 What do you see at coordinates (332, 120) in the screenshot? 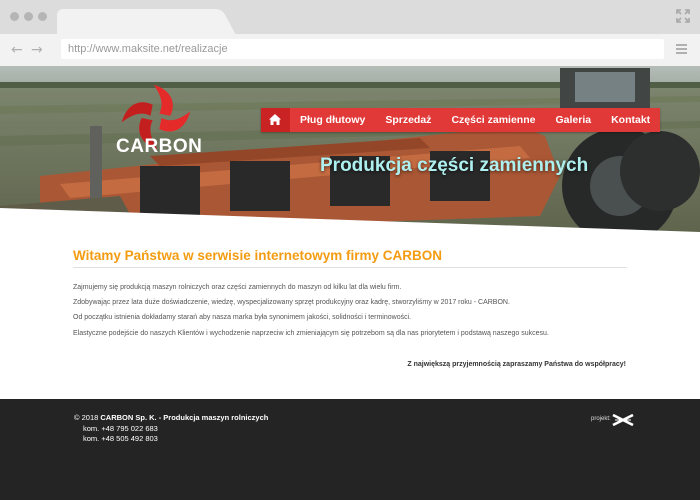
I see `nav-plug-dlutowy: Pług dłutowy` at bounding box center [332, 120].